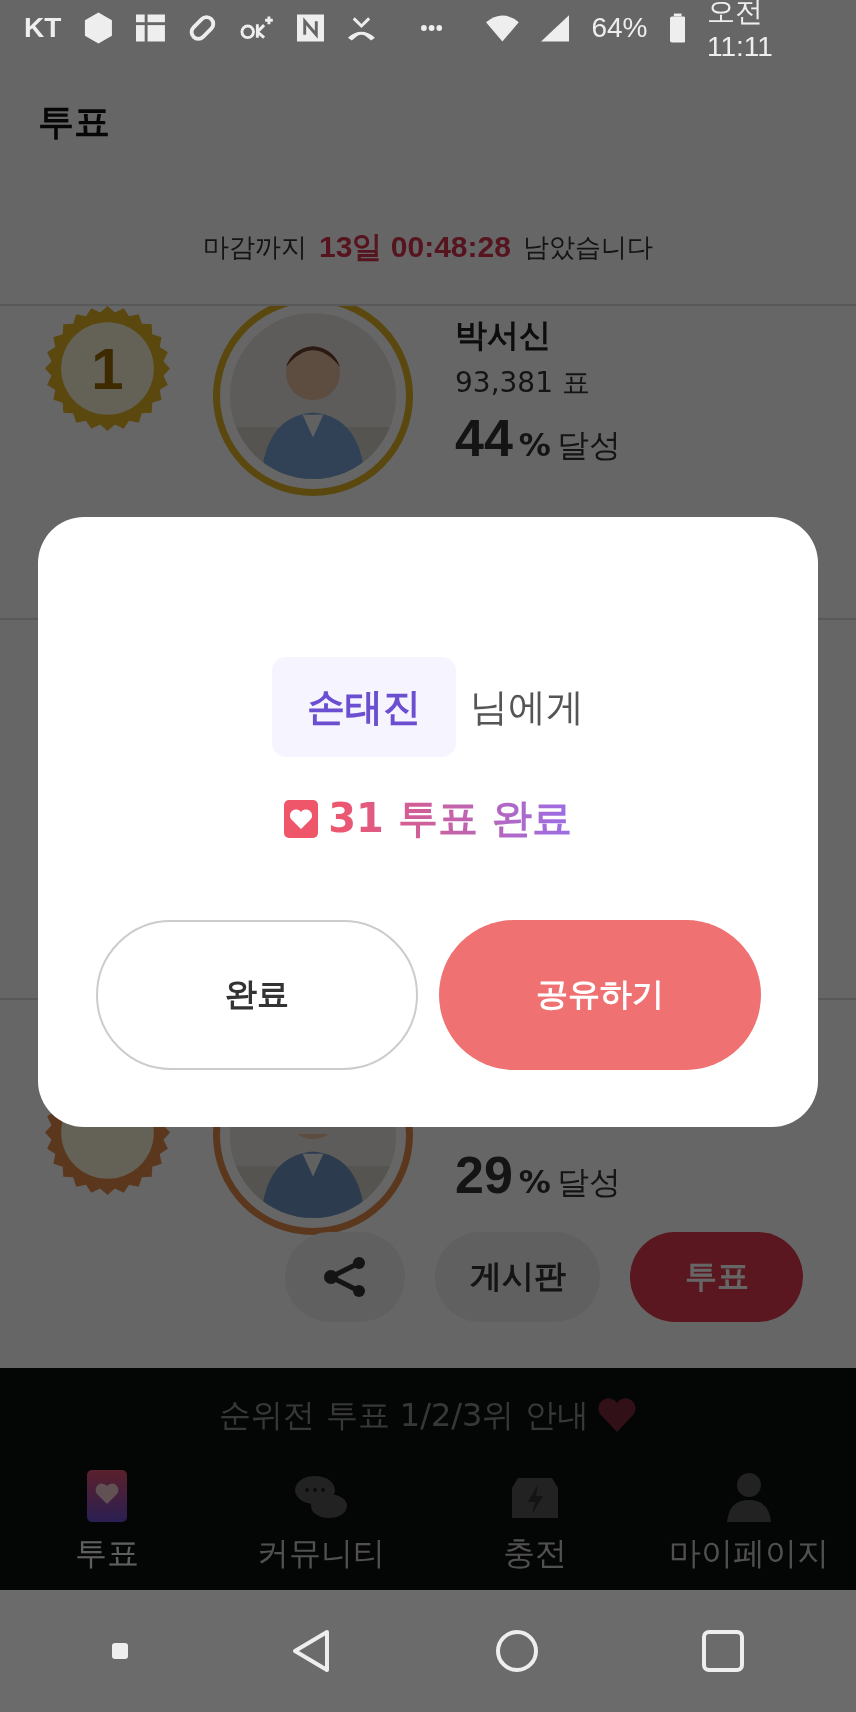  What do you see at coordinates (255, 247) in the screenshot?
I see `countdown-label: 마감까지` at bounding box center [255, 247].